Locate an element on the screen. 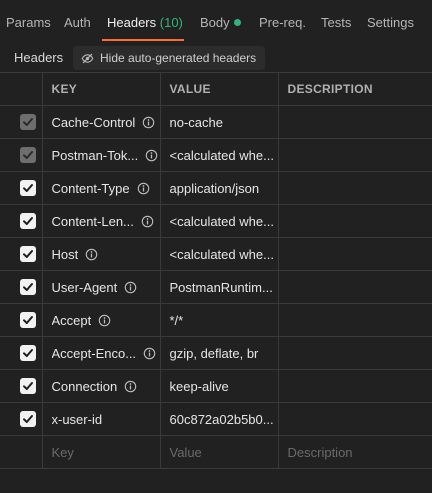 This screenshot has width=432, height=493. new-value-input: Value is located at coordinates (219, 452).